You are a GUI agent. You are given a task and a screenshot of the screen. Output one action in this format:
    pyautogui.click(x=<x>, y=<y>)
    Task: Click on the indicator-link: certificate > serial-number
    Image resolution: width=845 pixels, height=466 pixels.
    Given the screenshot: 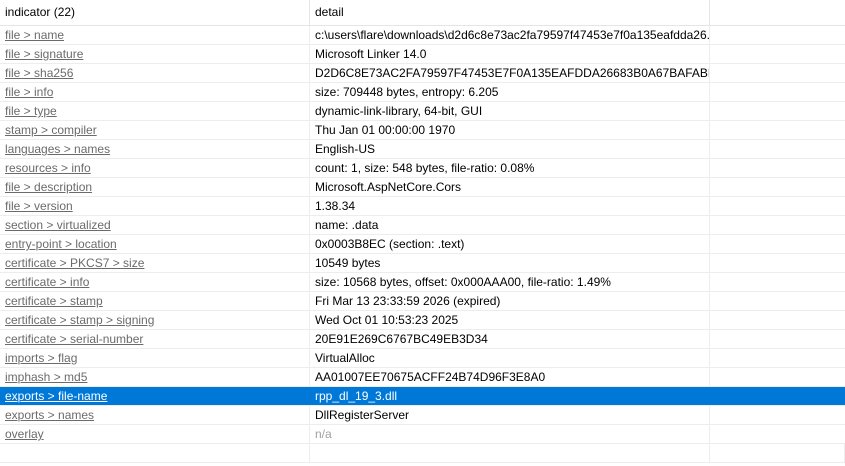 What is the action you would take?
    pyautogui.click(x=155, y=339)
    